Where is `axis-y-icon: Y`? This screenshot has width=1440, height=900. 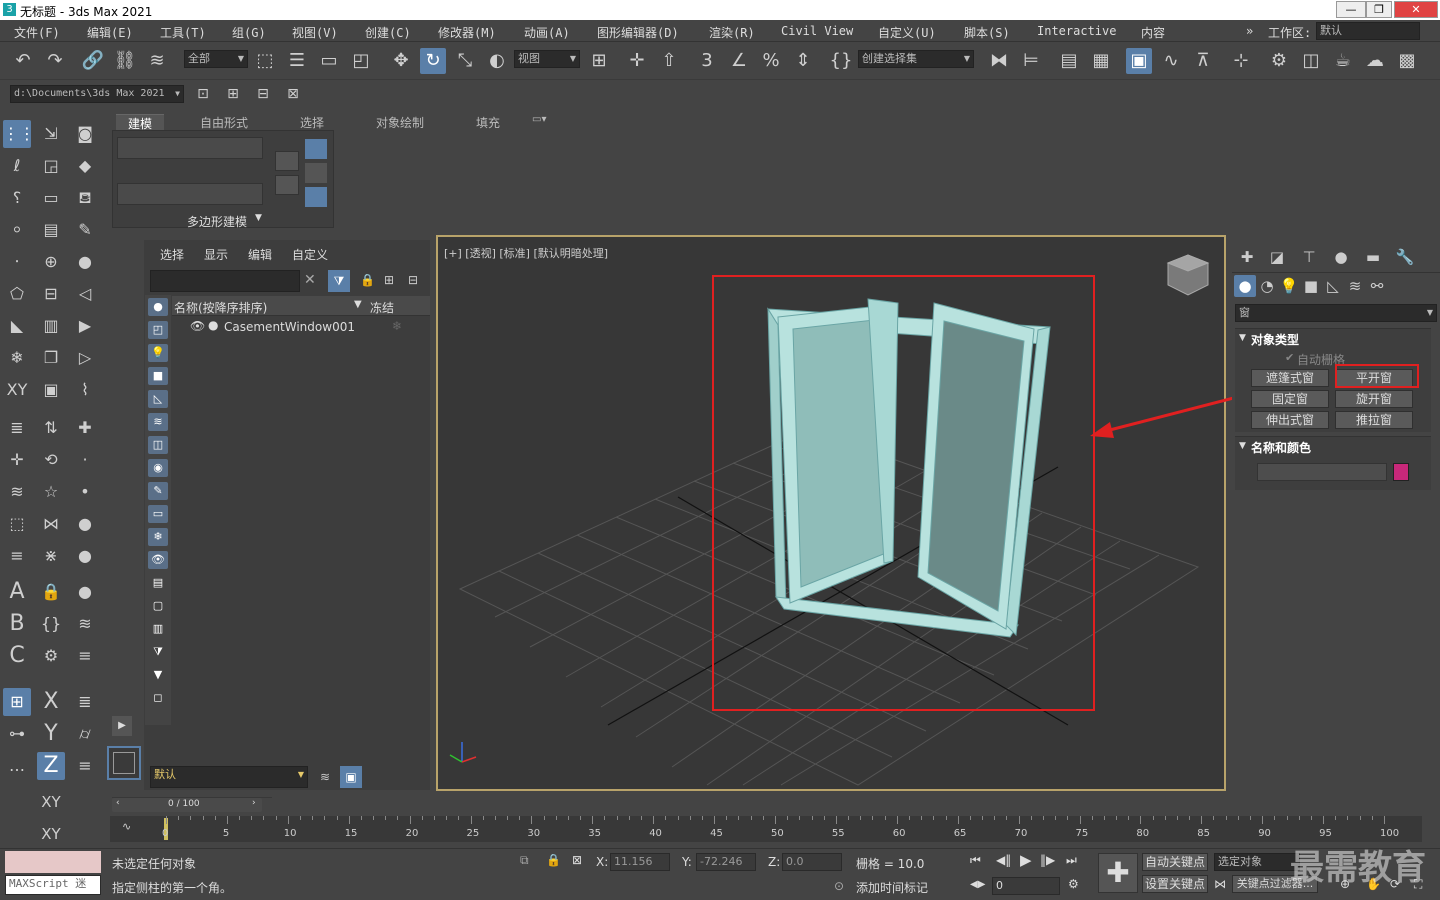
axis-y-icon: Y is located at coordinates (51, 734).